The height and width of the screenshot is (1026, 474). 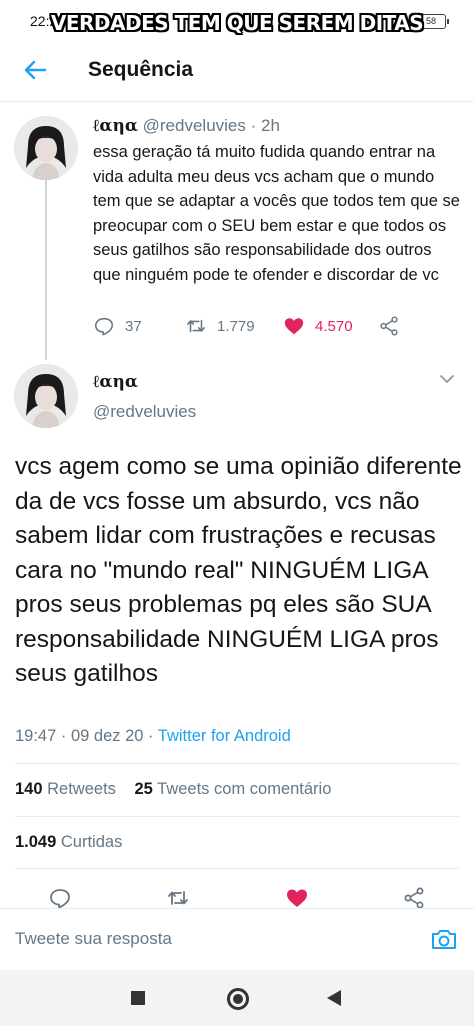 I want to click on parent-tweet-header: ℓαηα @redveluvies · 2h, so click(x=186, y=126).